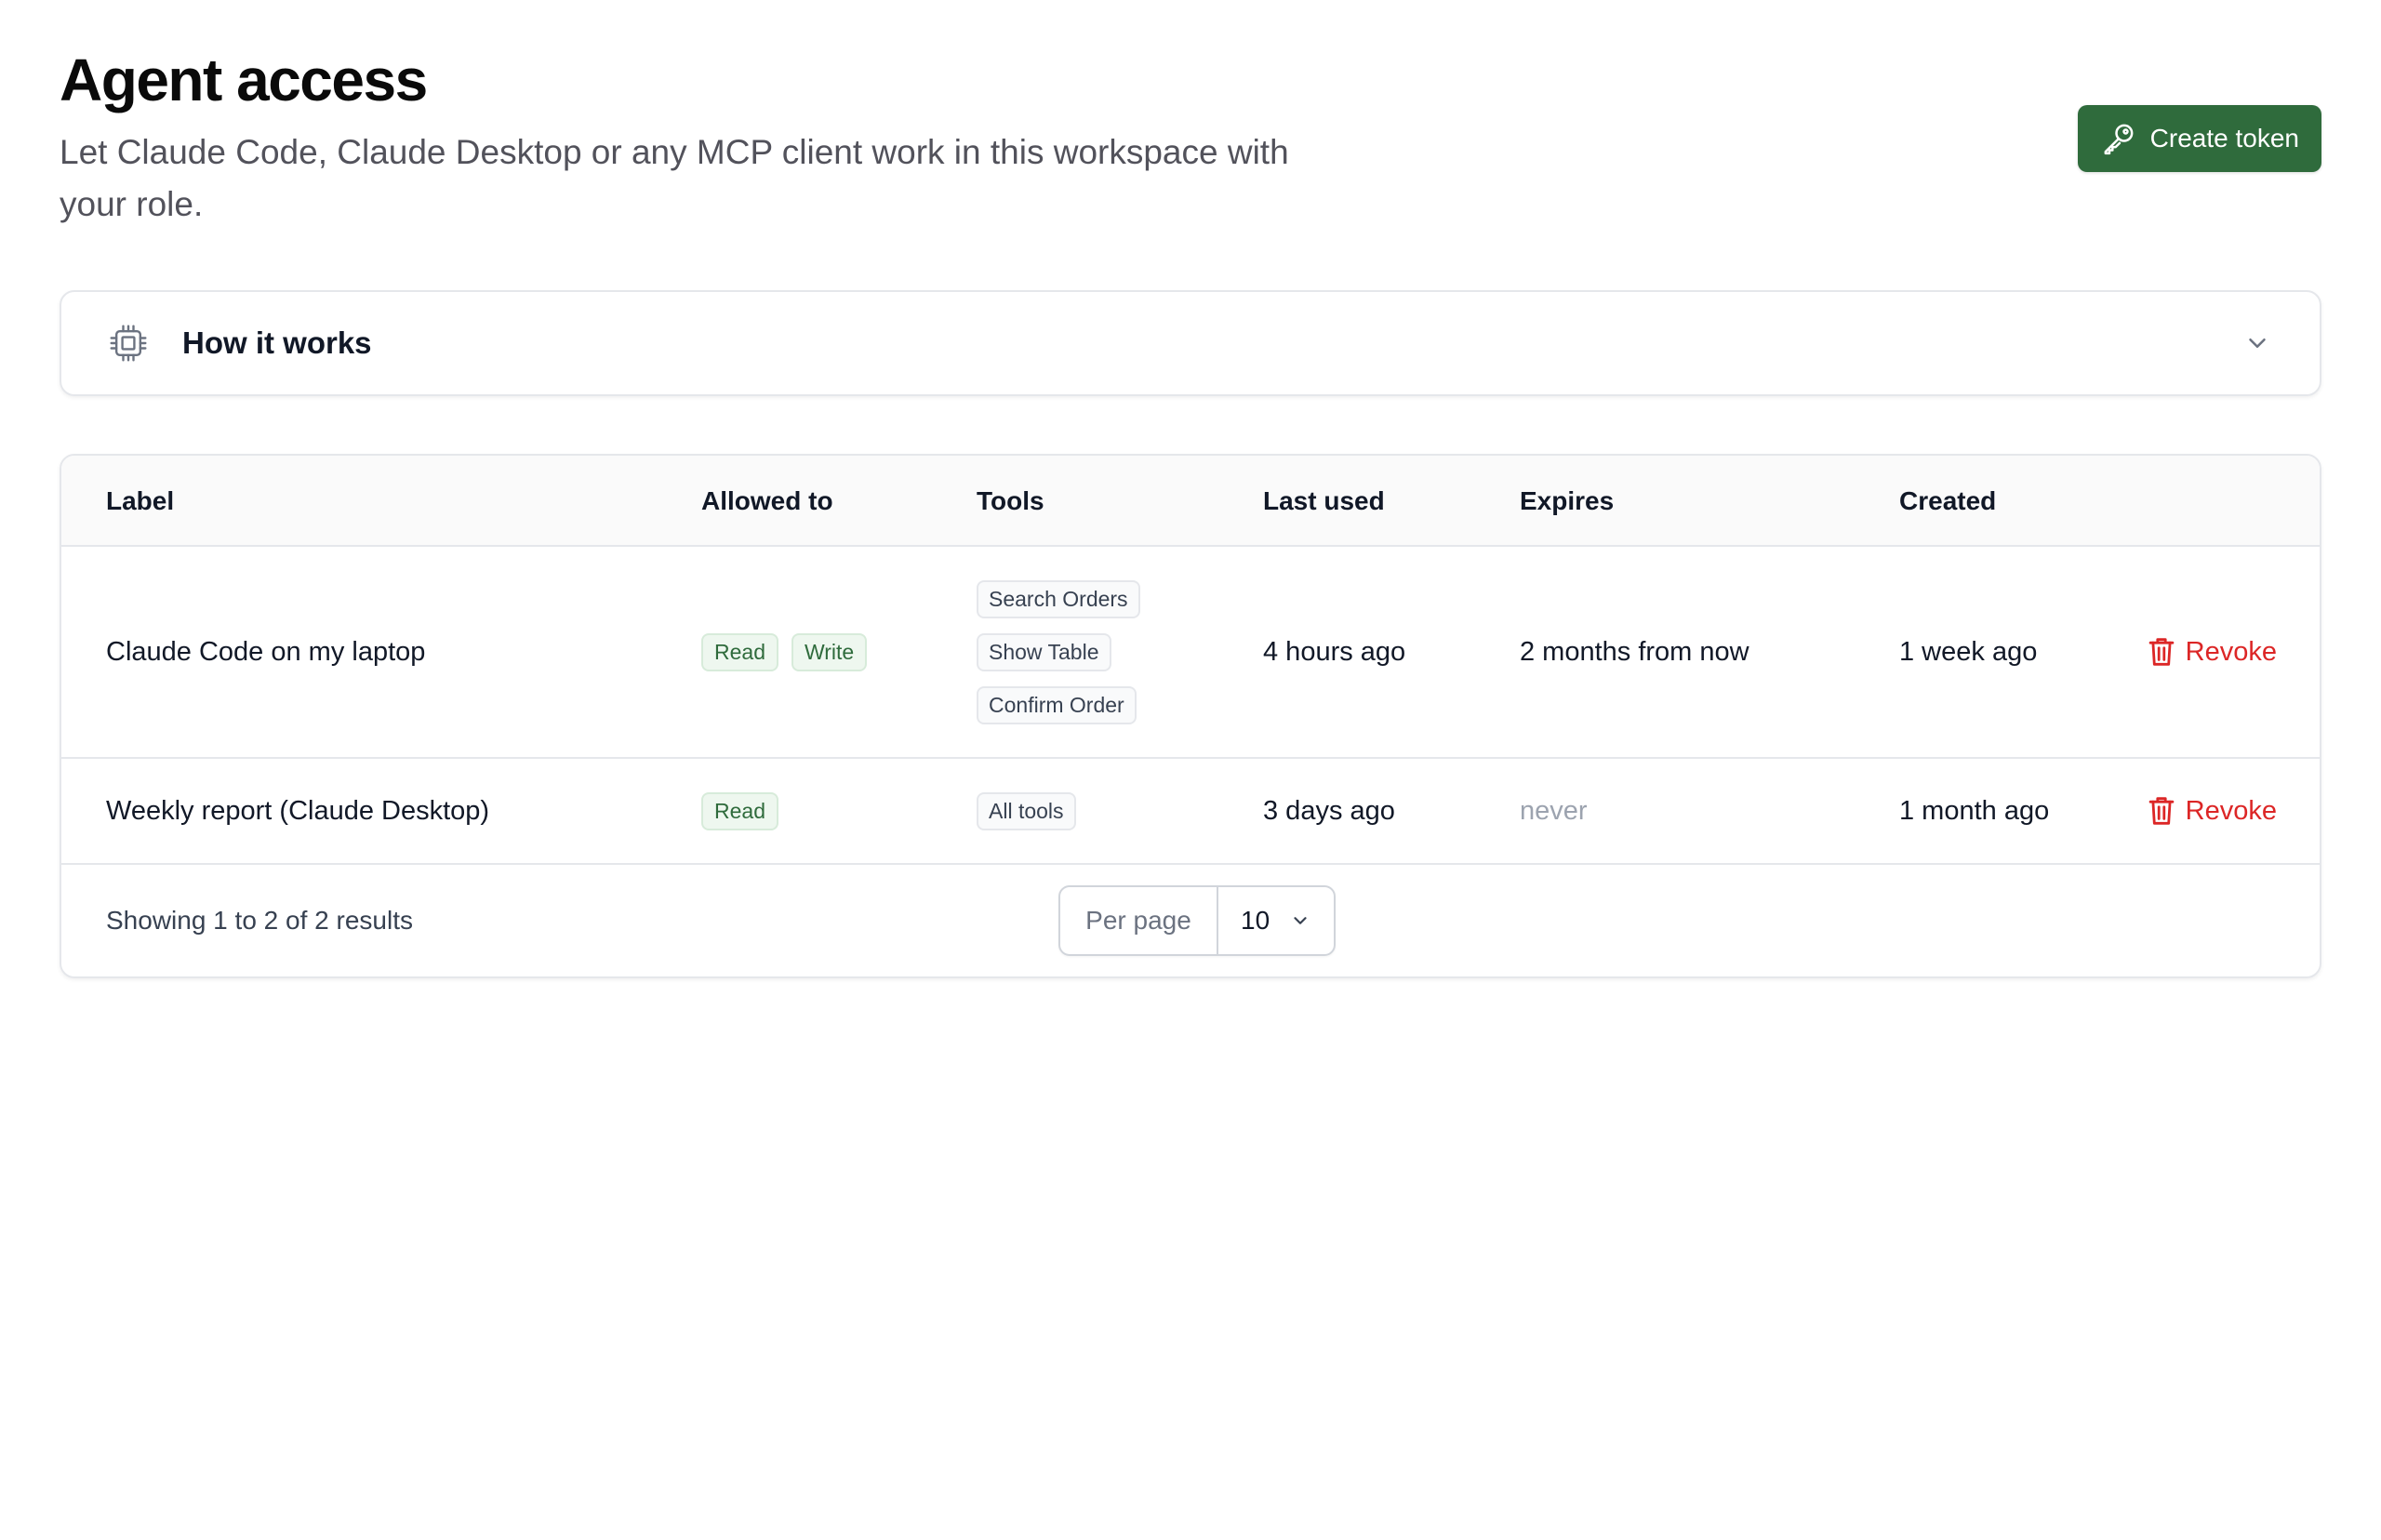 The height and width of the screenshot is (1540, 2381). What do you see at coordinates (1969, 651) in the screenshot?
I see `created: 1 week ago` at bounding box center [1969, 651].